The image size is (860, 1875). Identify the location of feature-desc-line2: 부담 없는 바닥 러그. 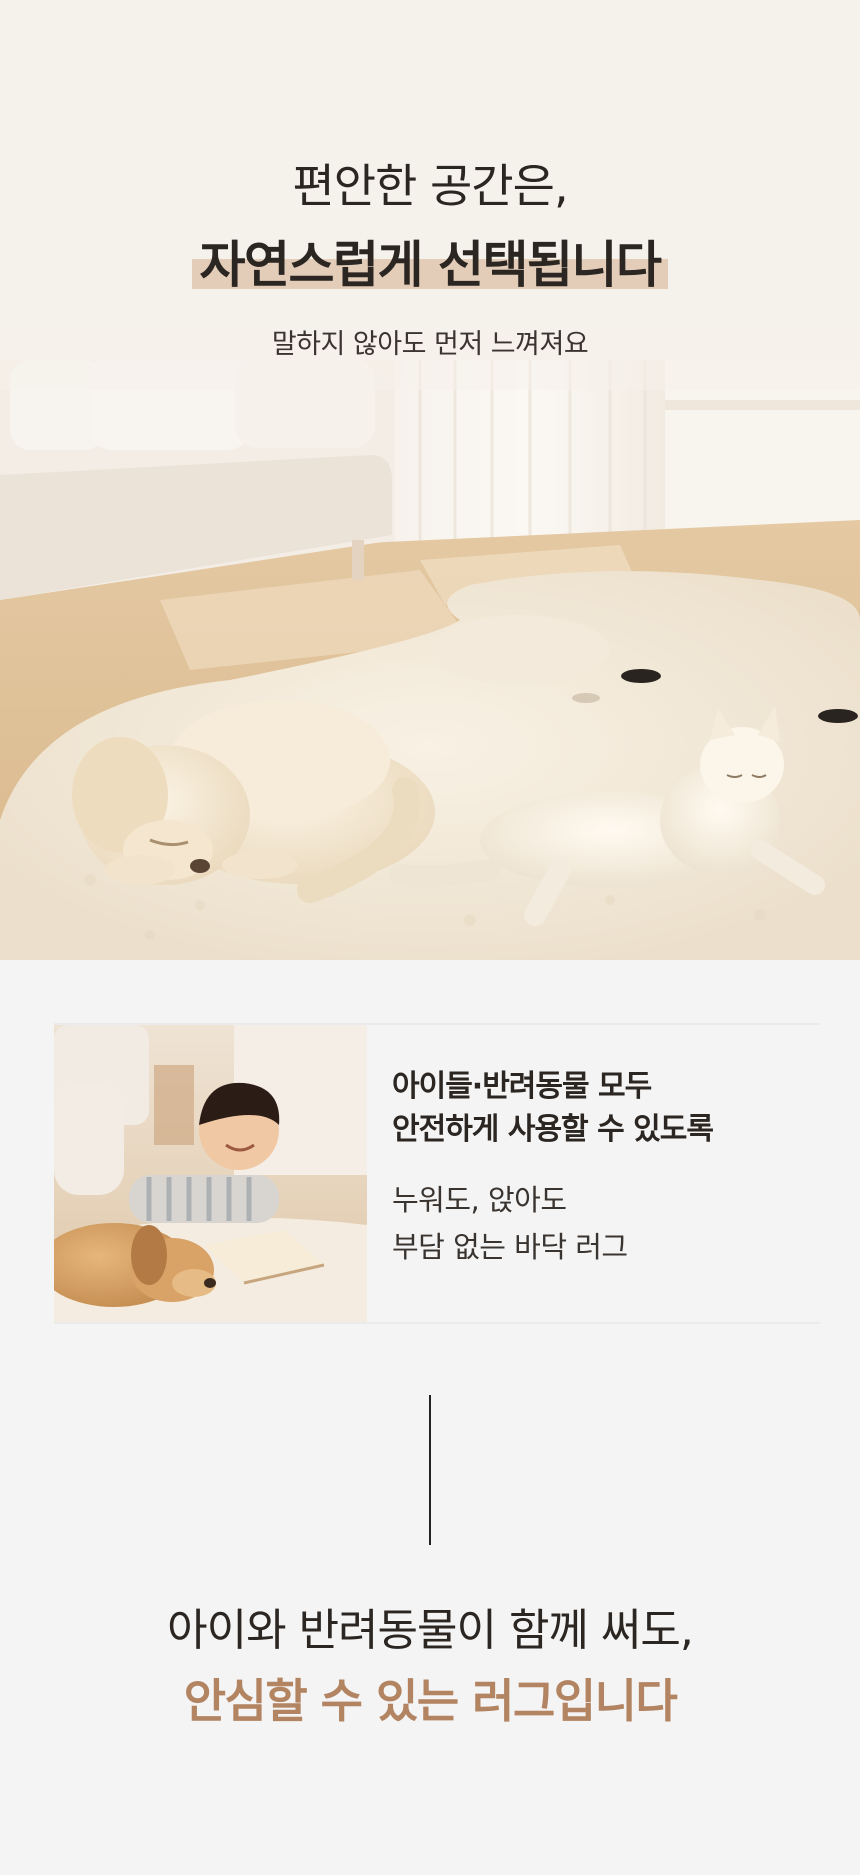
(510, 1247).